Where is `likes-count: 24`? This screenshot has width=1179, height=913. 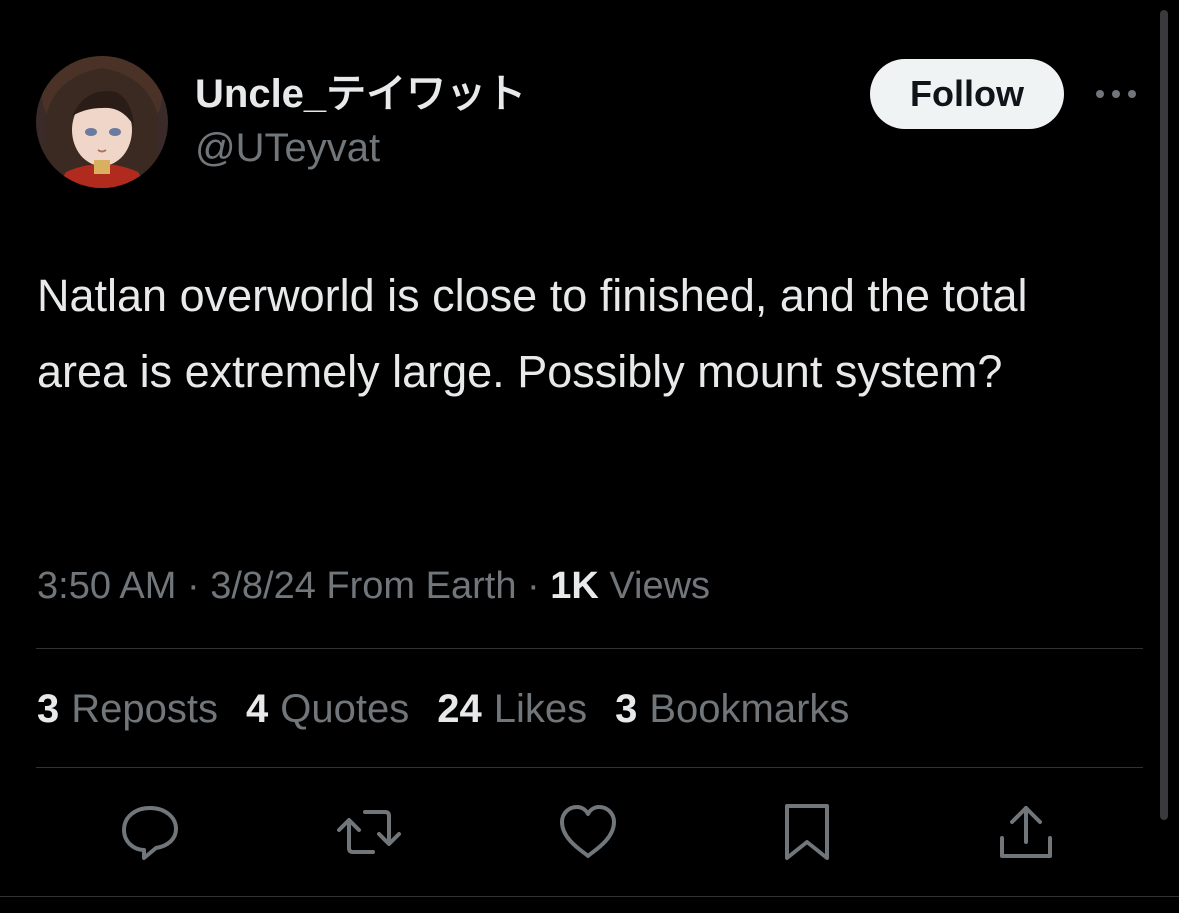 likes-count: 24 is located at coordinates (459, 709).